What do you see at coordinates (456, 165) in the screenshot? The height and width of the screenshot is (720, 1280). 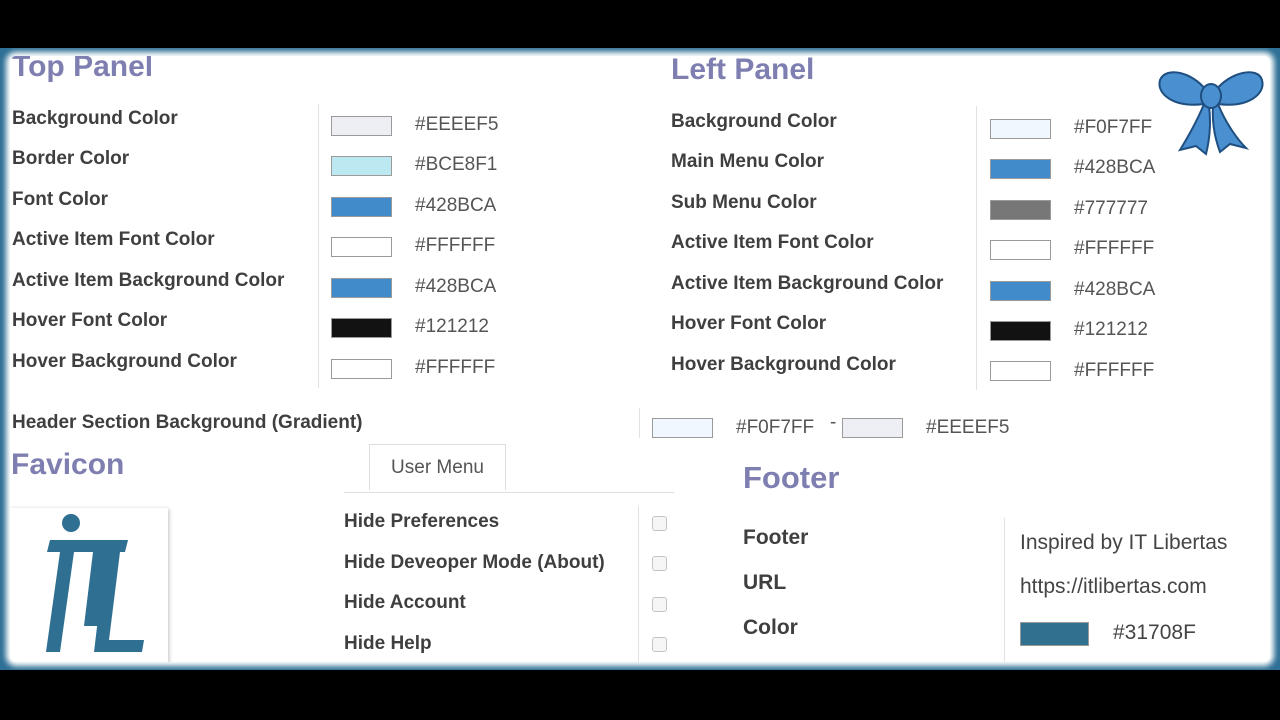 I see `hex-value: #BCE8F1` at bounding box center [456, 165].